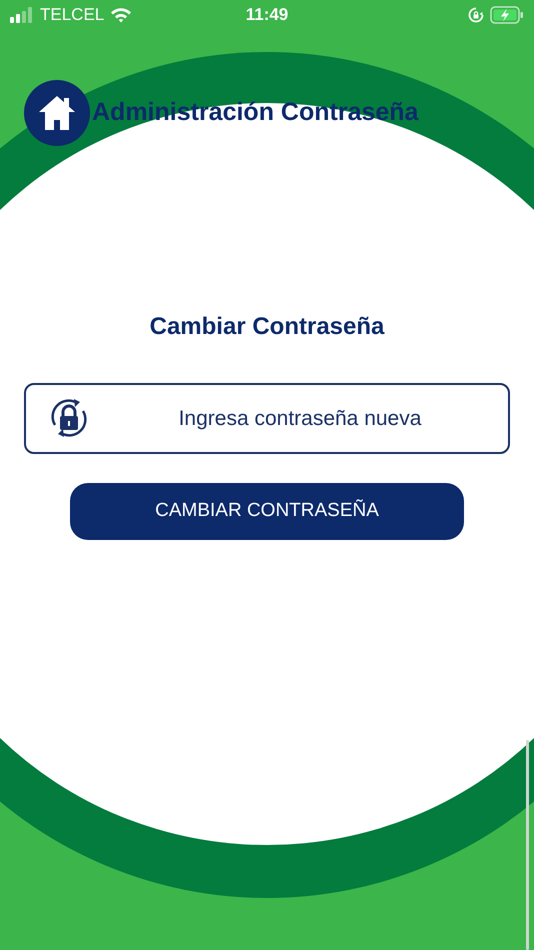 This screenshot has width=534, height=950. I want to click on carrier-name: TELCEL, so click(72, 15).